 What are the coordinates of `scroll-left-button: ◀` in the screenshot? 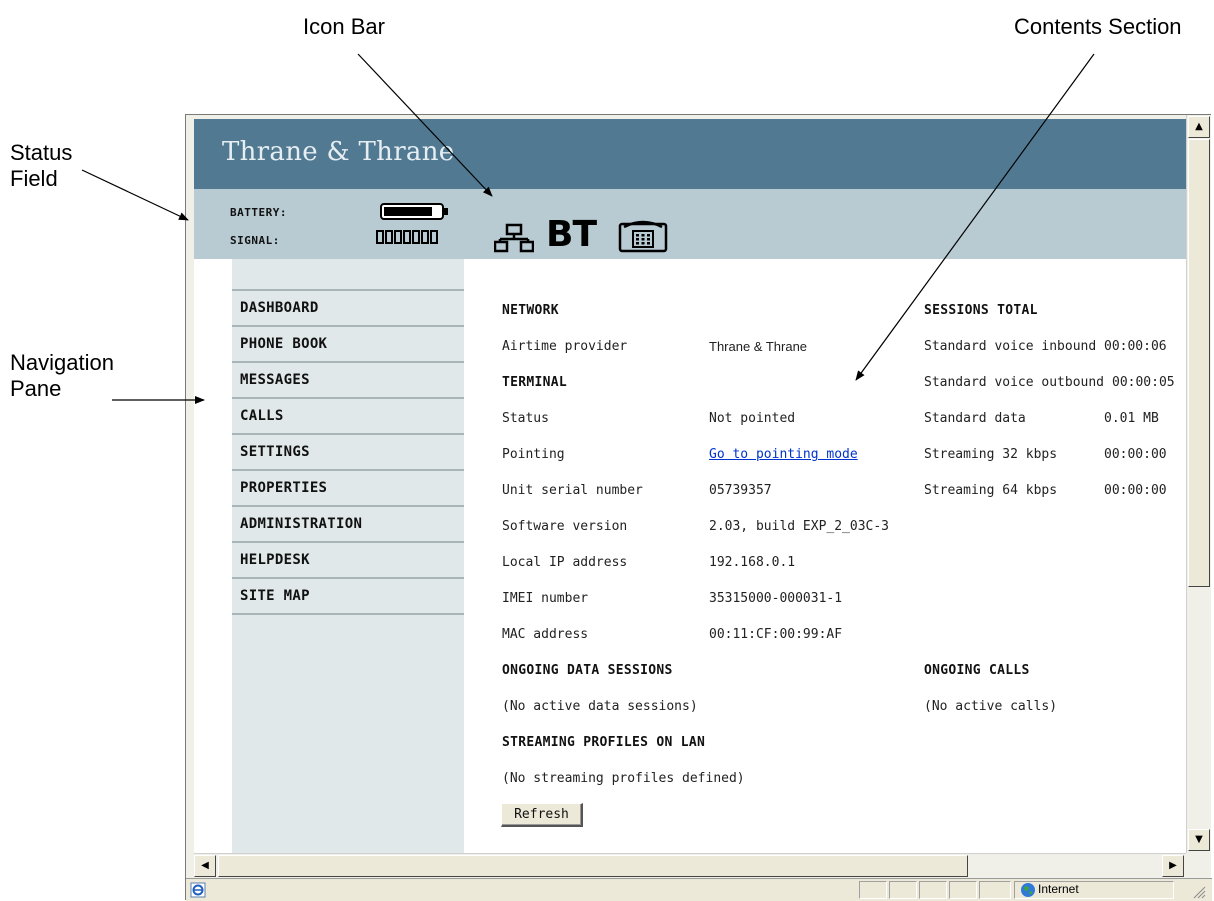 It's located at (205, 866).